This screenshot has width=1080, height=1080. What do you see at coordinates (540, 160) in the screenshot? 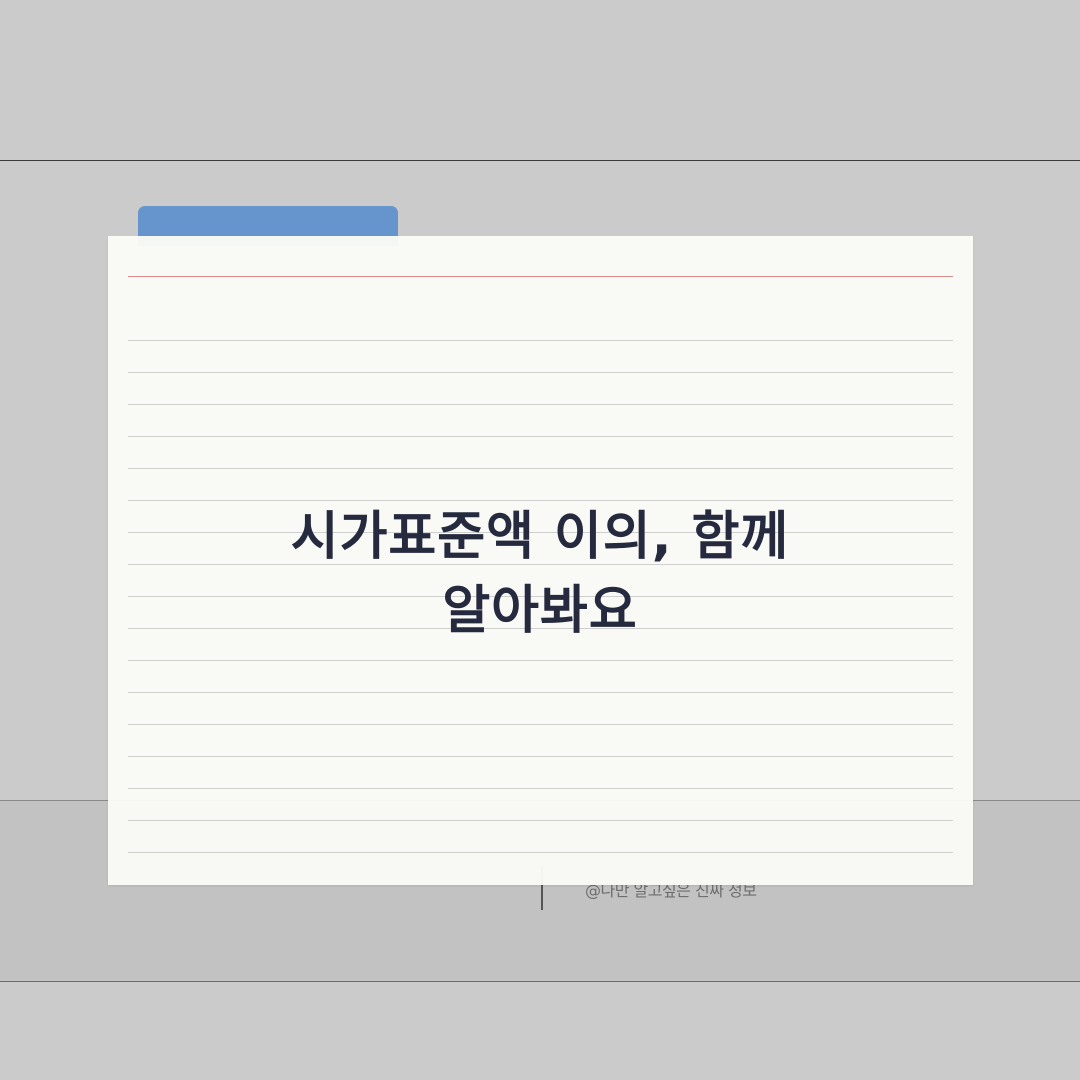
I see `top-divider` at bounding box center [540, 160].